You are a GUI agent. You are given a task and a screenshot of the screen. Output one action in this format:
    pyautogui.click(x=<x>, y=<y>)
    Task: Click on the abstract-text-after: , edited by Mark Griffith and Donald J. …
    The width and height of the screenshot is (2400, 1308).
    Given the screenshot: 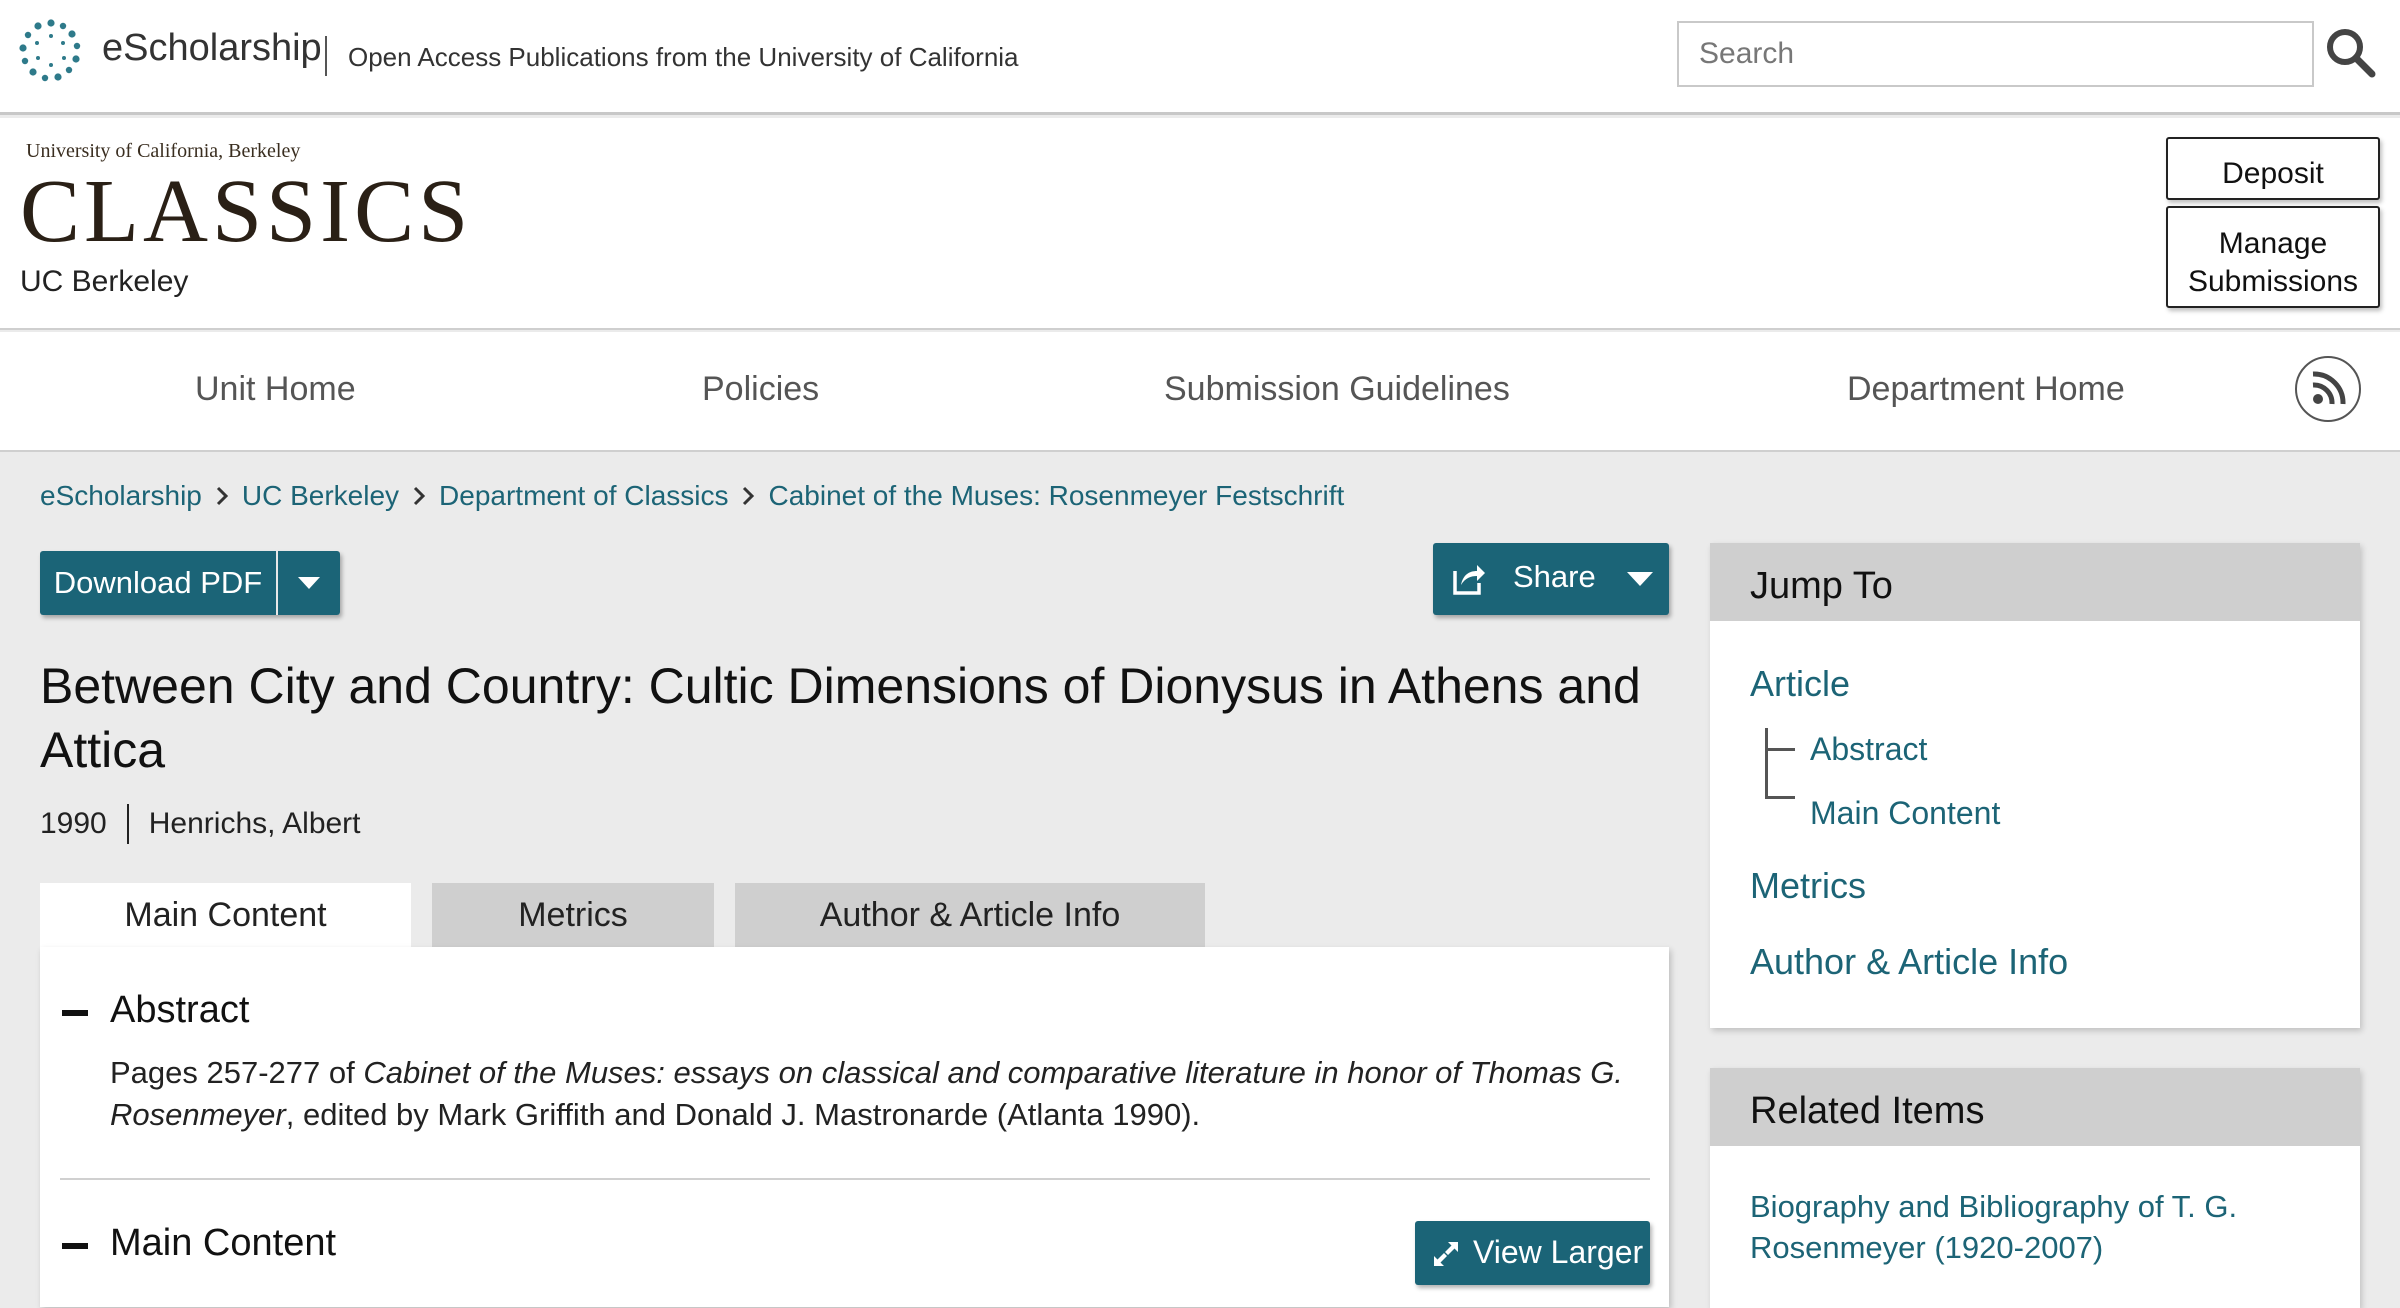 What is the action you would take?
    pyautogui.click(x=743, y=1114)
    